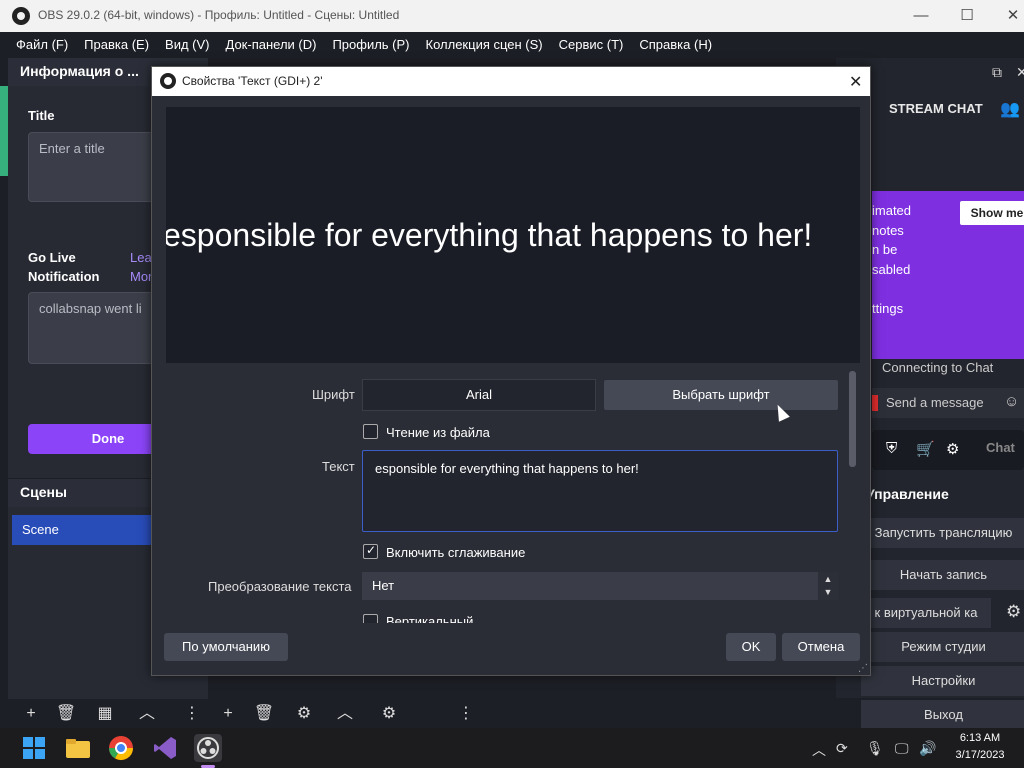 The width and height of the screenshot is (1024, 768). What do you see at coordinates (992, 213) in the screenshot?
I see `show-me-button: Show me` at bounding box center [992, 213].